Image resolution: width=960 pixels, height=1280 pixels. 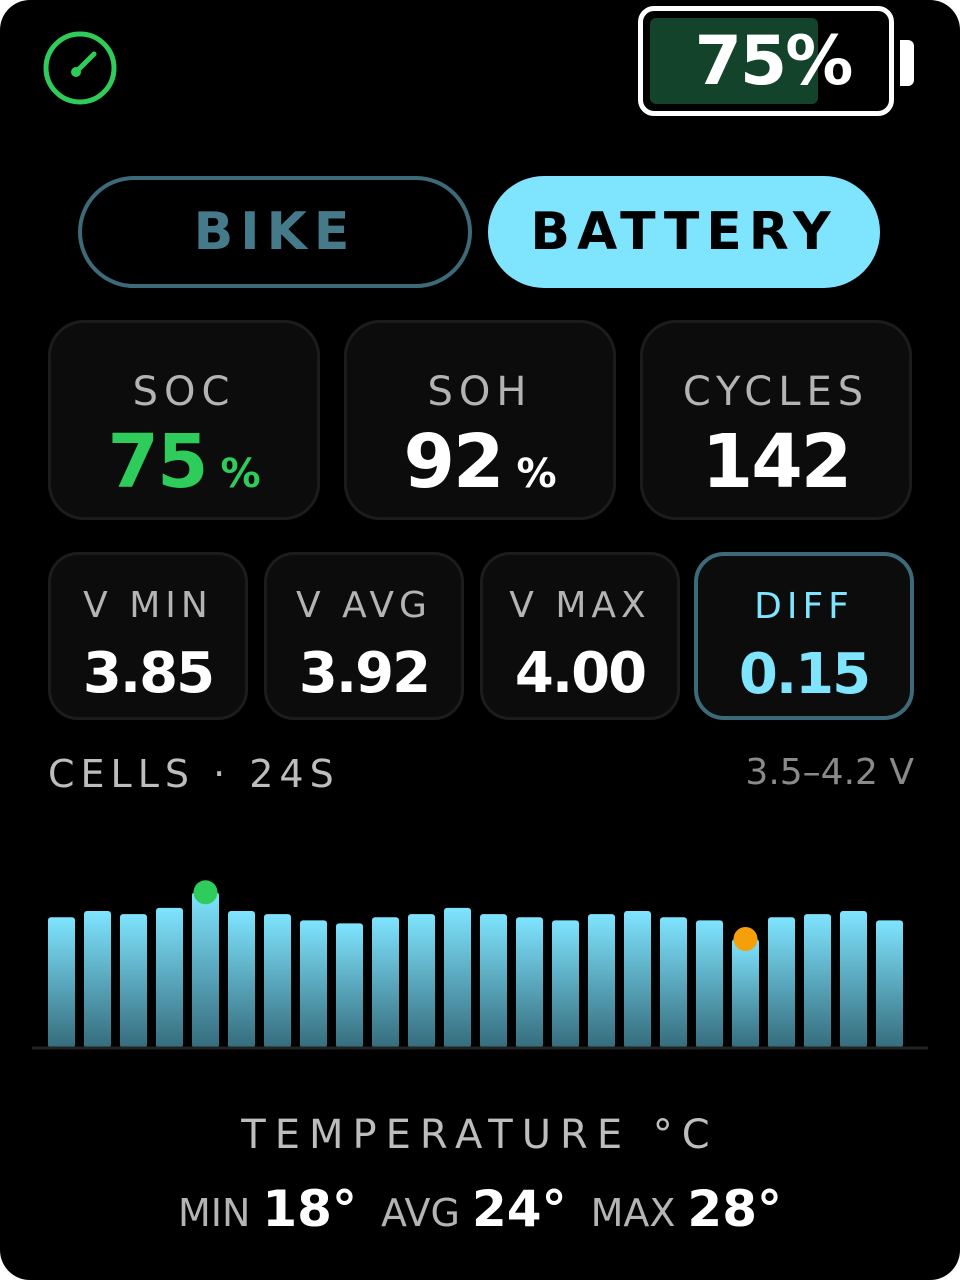 I want to click on vmin-value: 3.85, so click(x=148, y=673).